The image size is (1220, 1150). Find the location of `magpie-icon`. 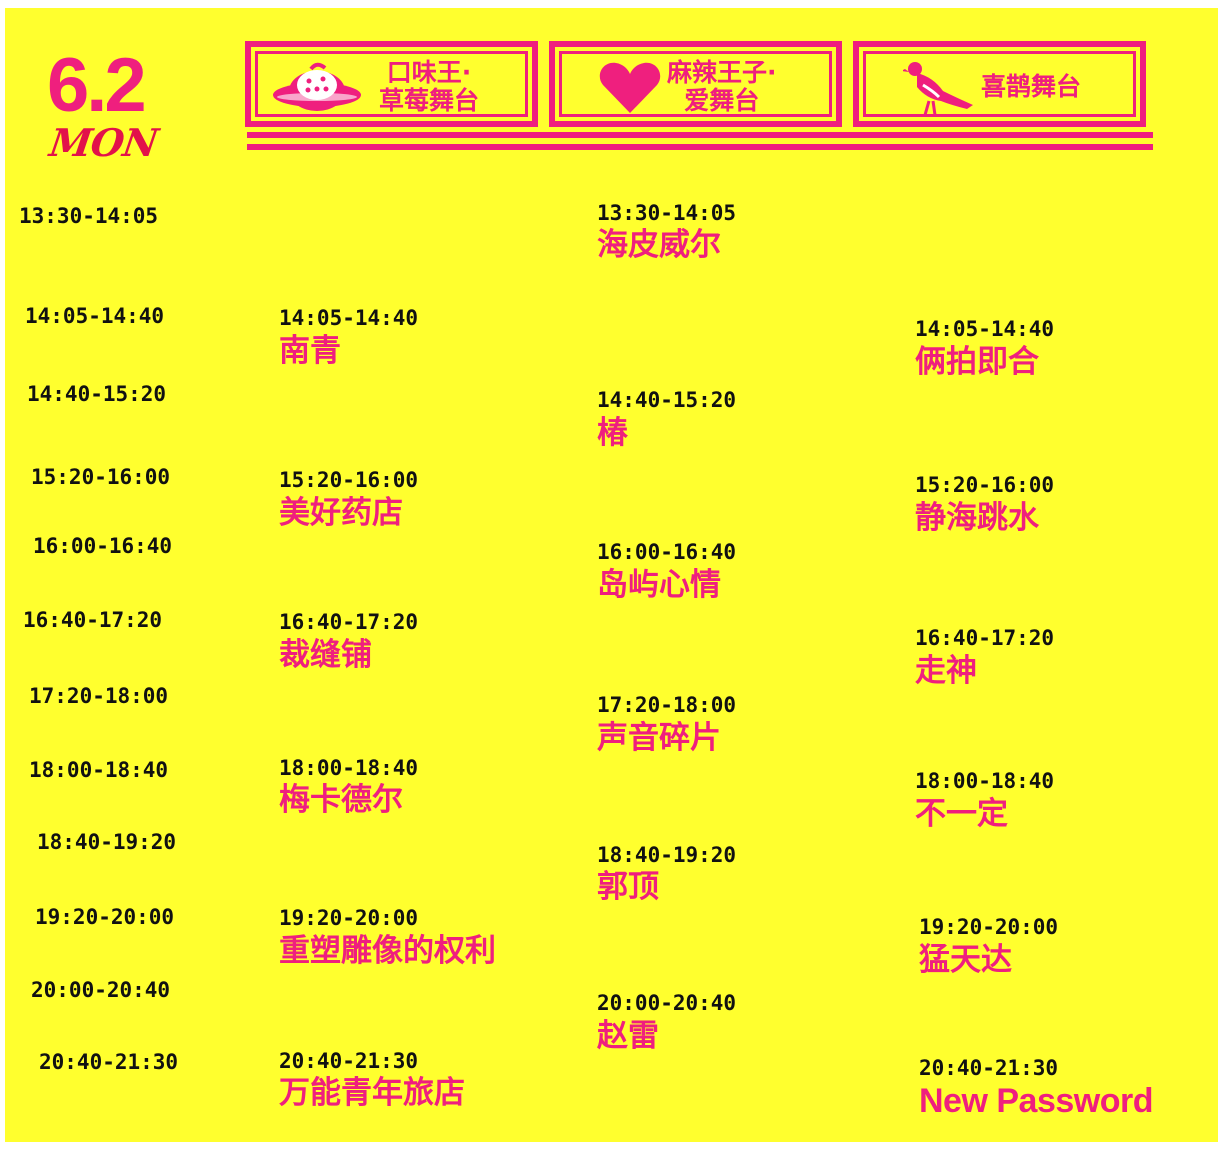

magpie-icon is located at coordinates (938, 89).